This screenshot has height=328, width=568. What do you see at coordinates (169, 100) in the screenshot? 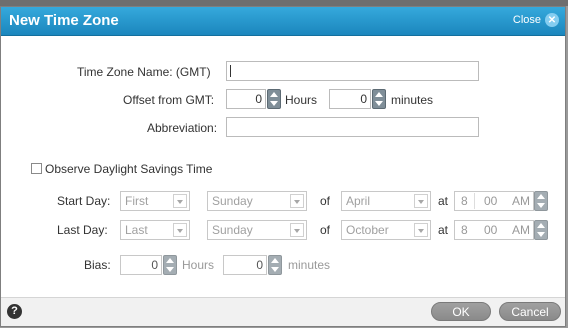
I see `offset-label: Offset from GMT:` at bounding box center [169, 100].